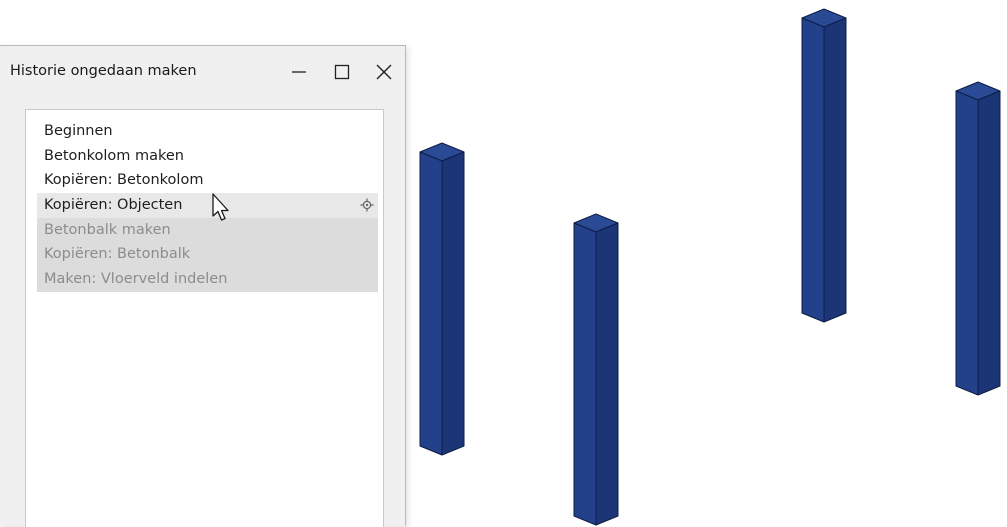  Describe the element at coordinates (202, 72) in the screenshot. I see `window-titlebar: Historie ongedaan maken` at that location.